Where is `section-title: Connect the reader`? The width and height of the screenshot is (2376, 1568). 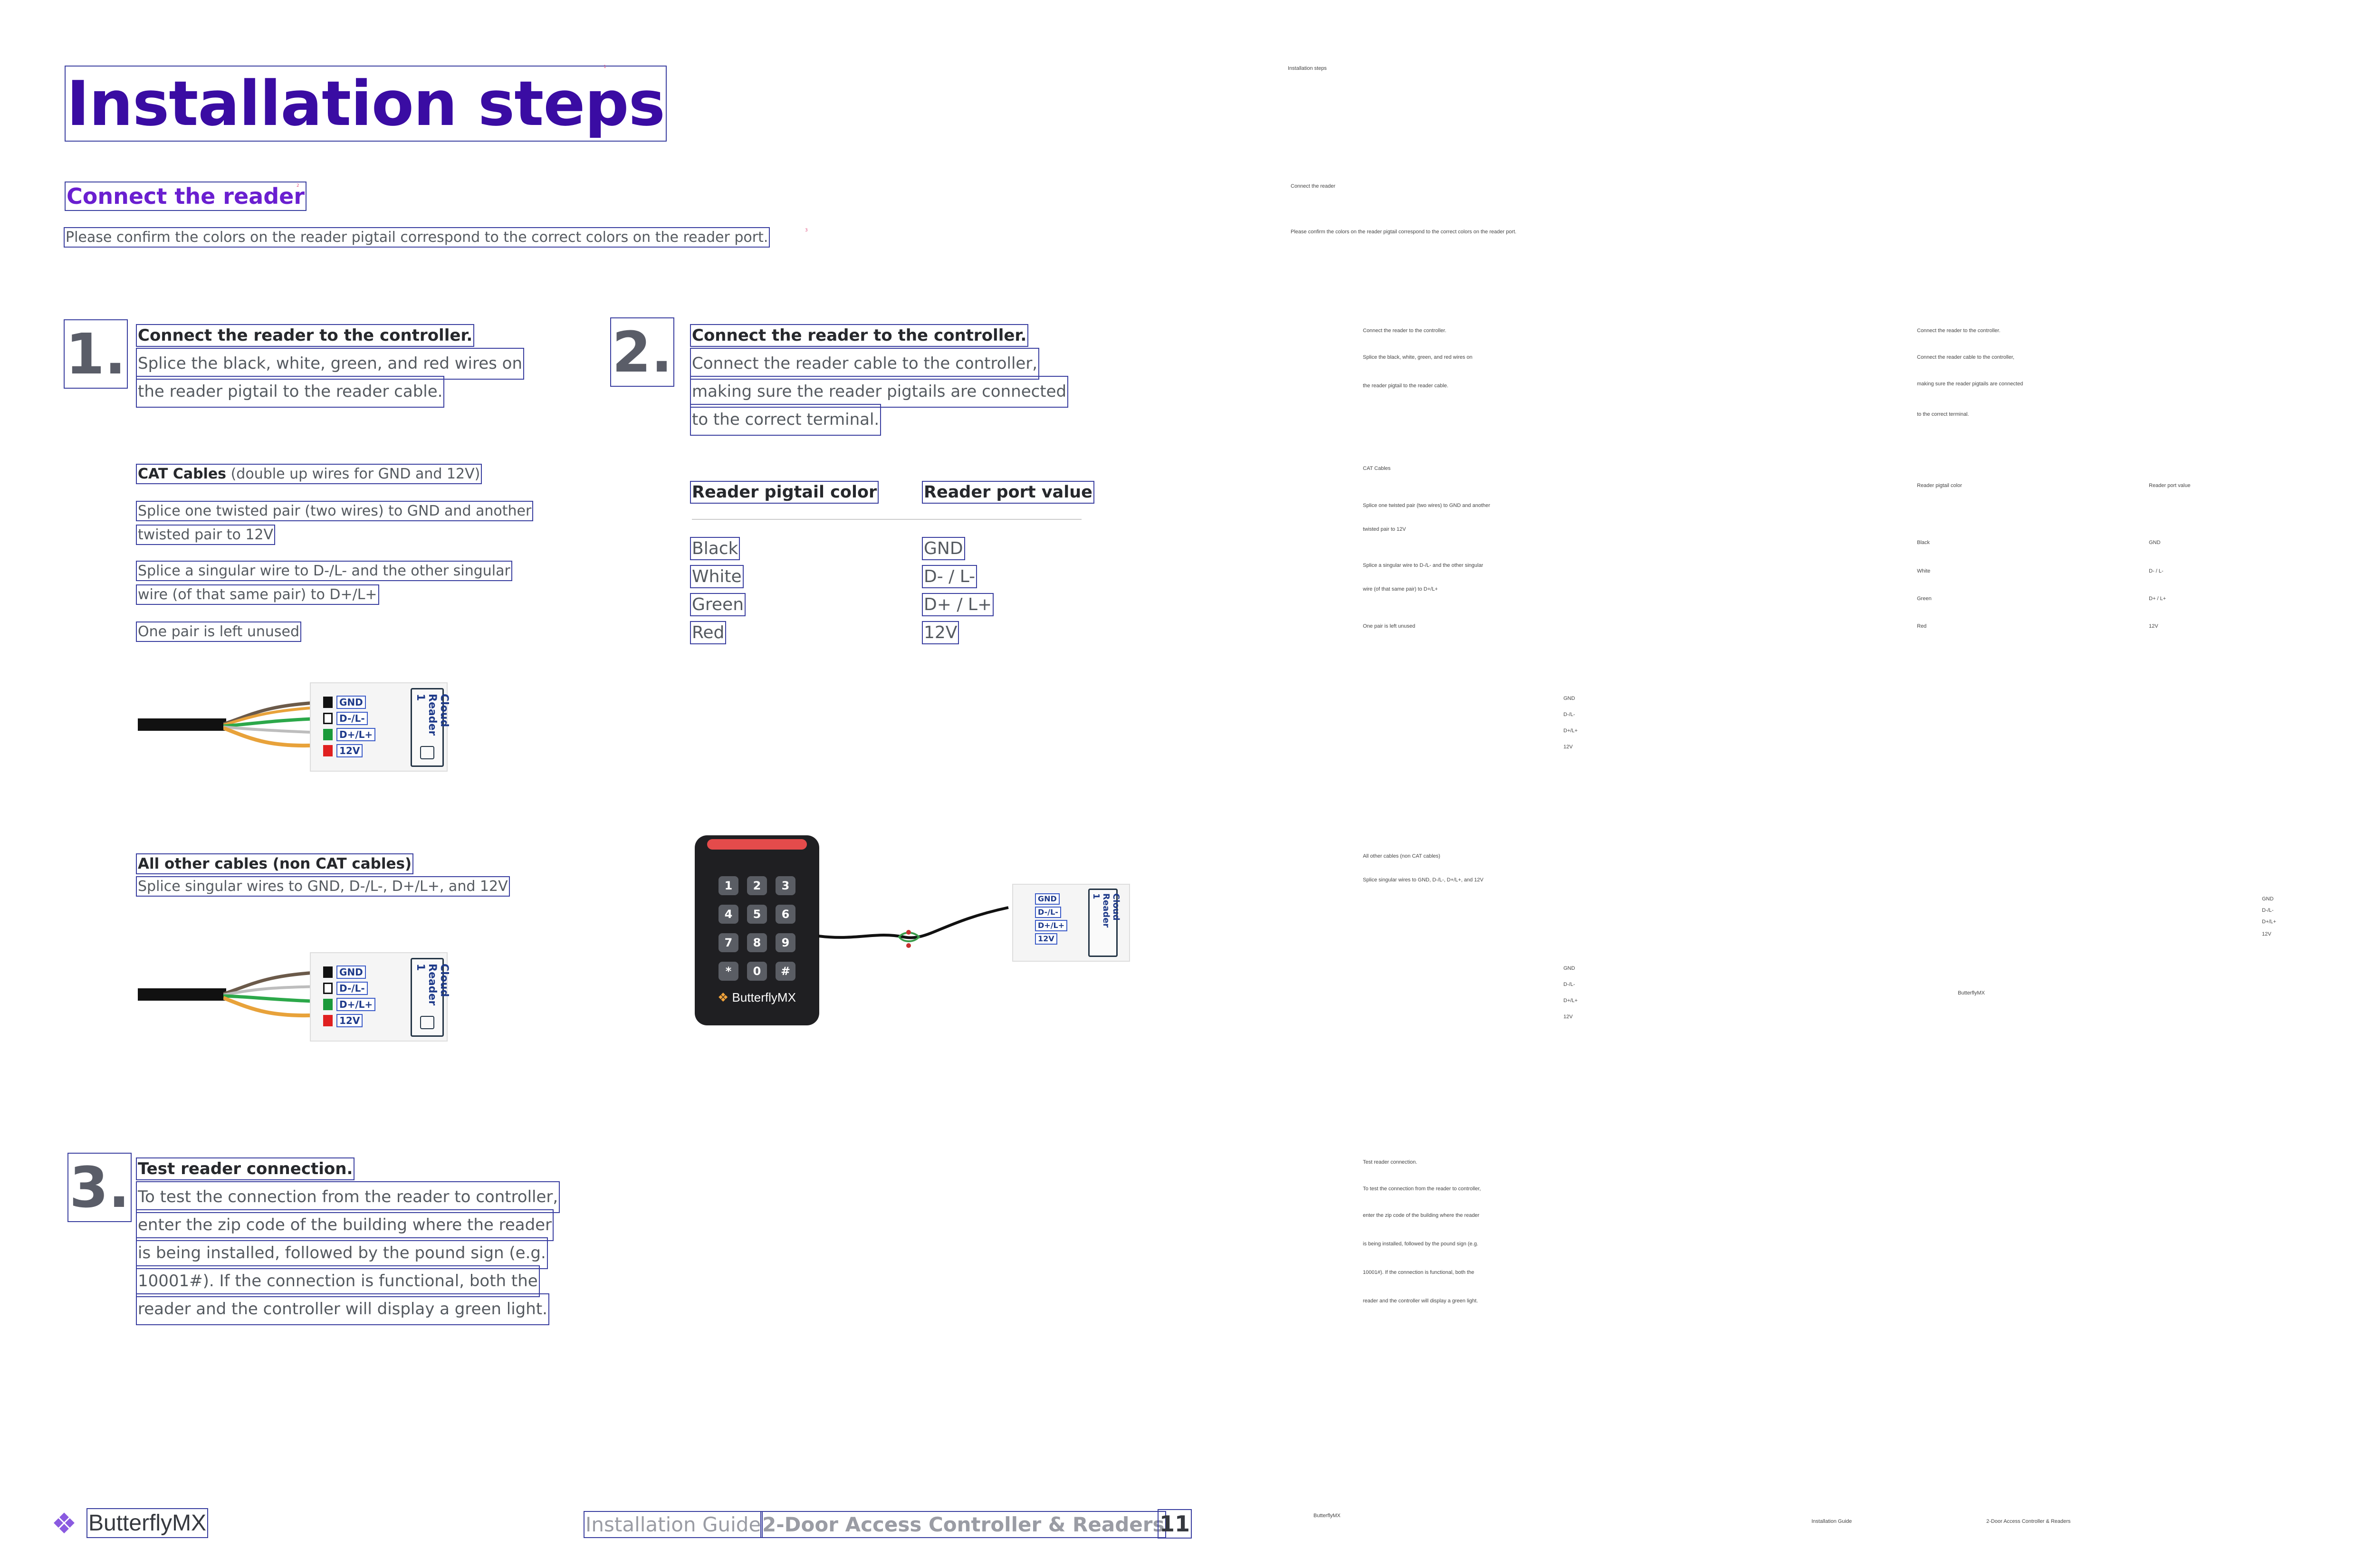
section-title: Connect the reader is located at coordinates (185, 197).